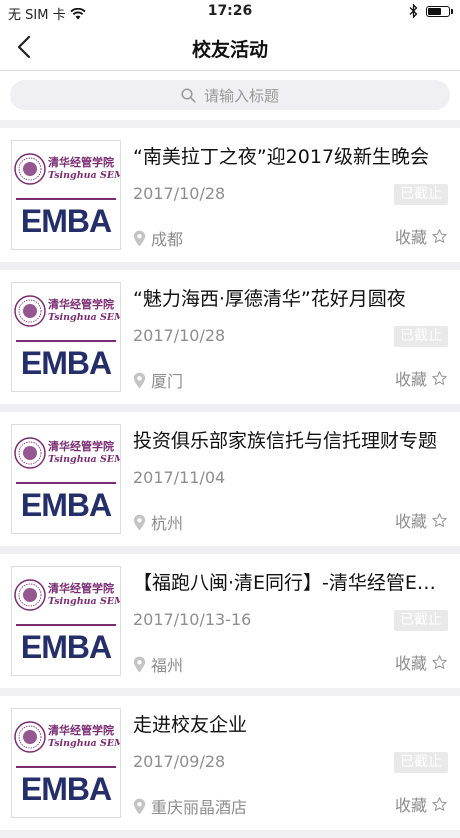 The width and height of the screenshot is (460, 838). I want to click on event-location: 成都, so click(158, 238).